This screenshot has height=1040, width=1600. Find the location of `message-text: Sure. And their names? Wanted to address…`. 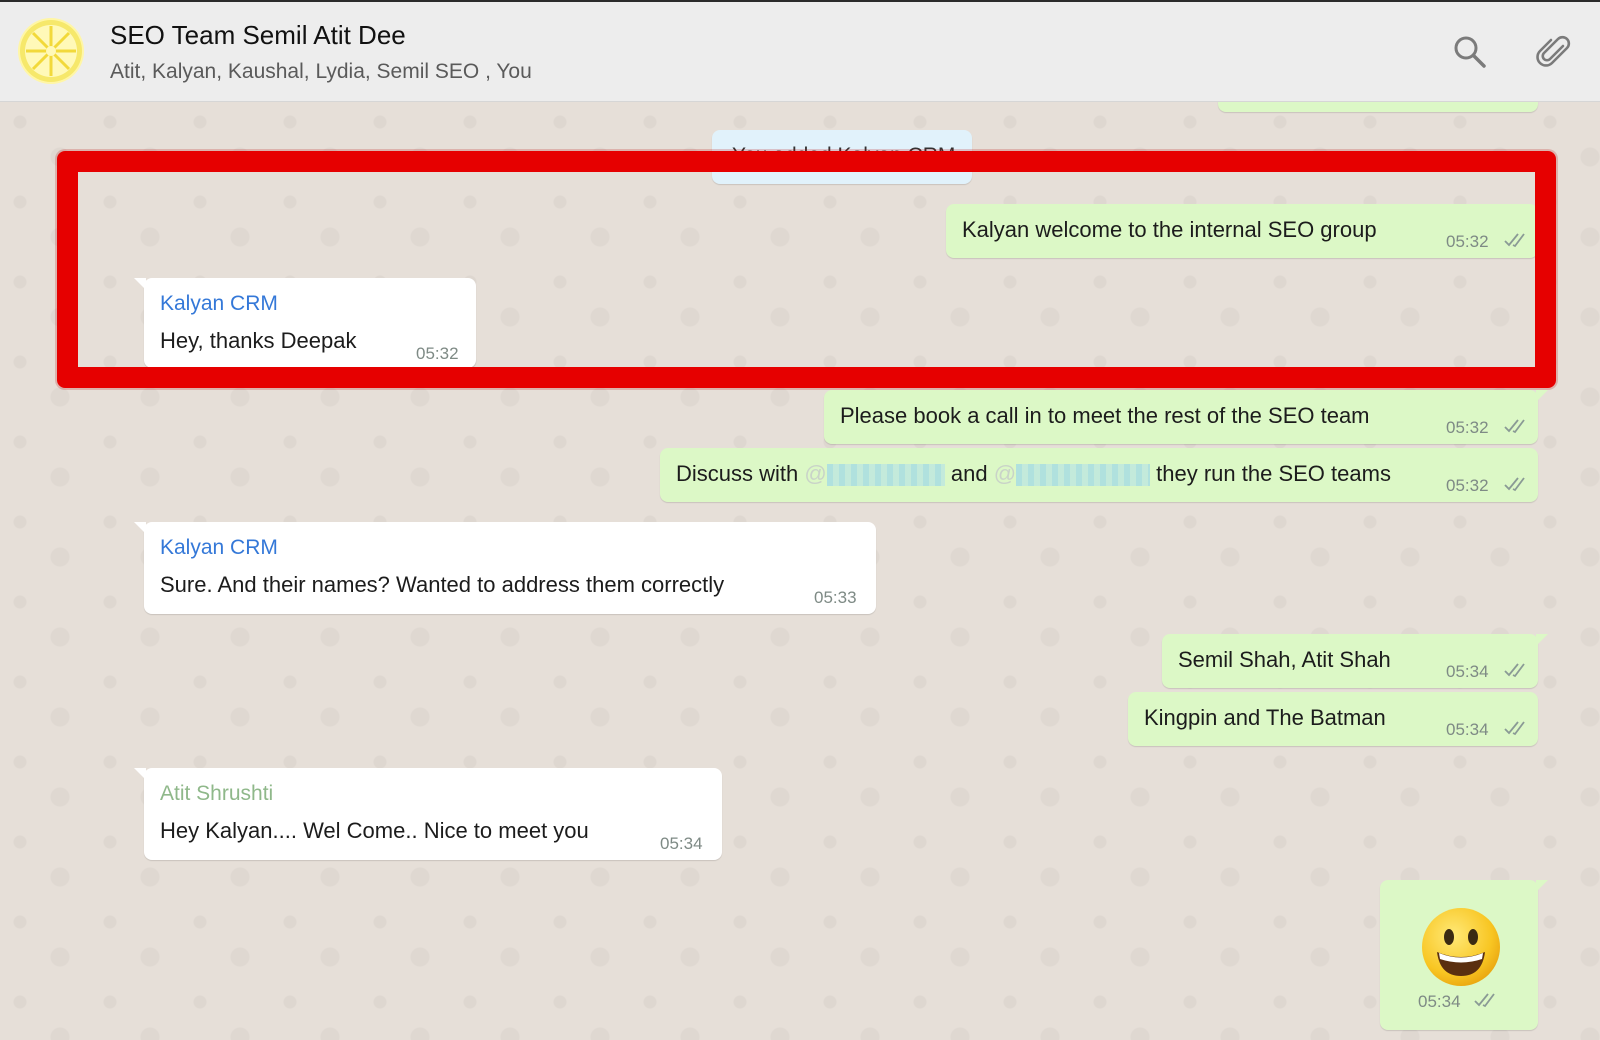

message-text: Sure. And their names? Wanted to address… is located at coordinates (442, 584).